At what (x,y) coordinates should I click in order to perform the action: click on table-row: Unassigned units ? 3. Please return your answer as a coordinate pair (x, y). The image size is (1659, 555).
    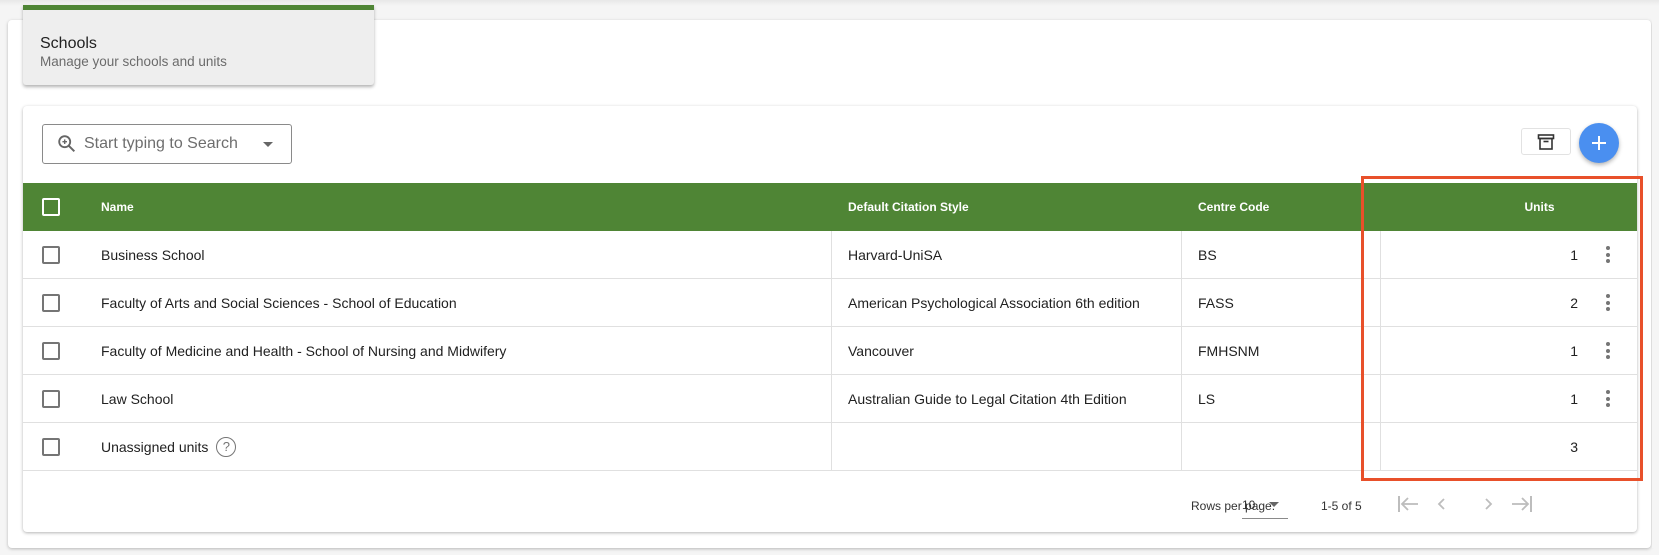
    Looking at the image, I should click on (830, 447).